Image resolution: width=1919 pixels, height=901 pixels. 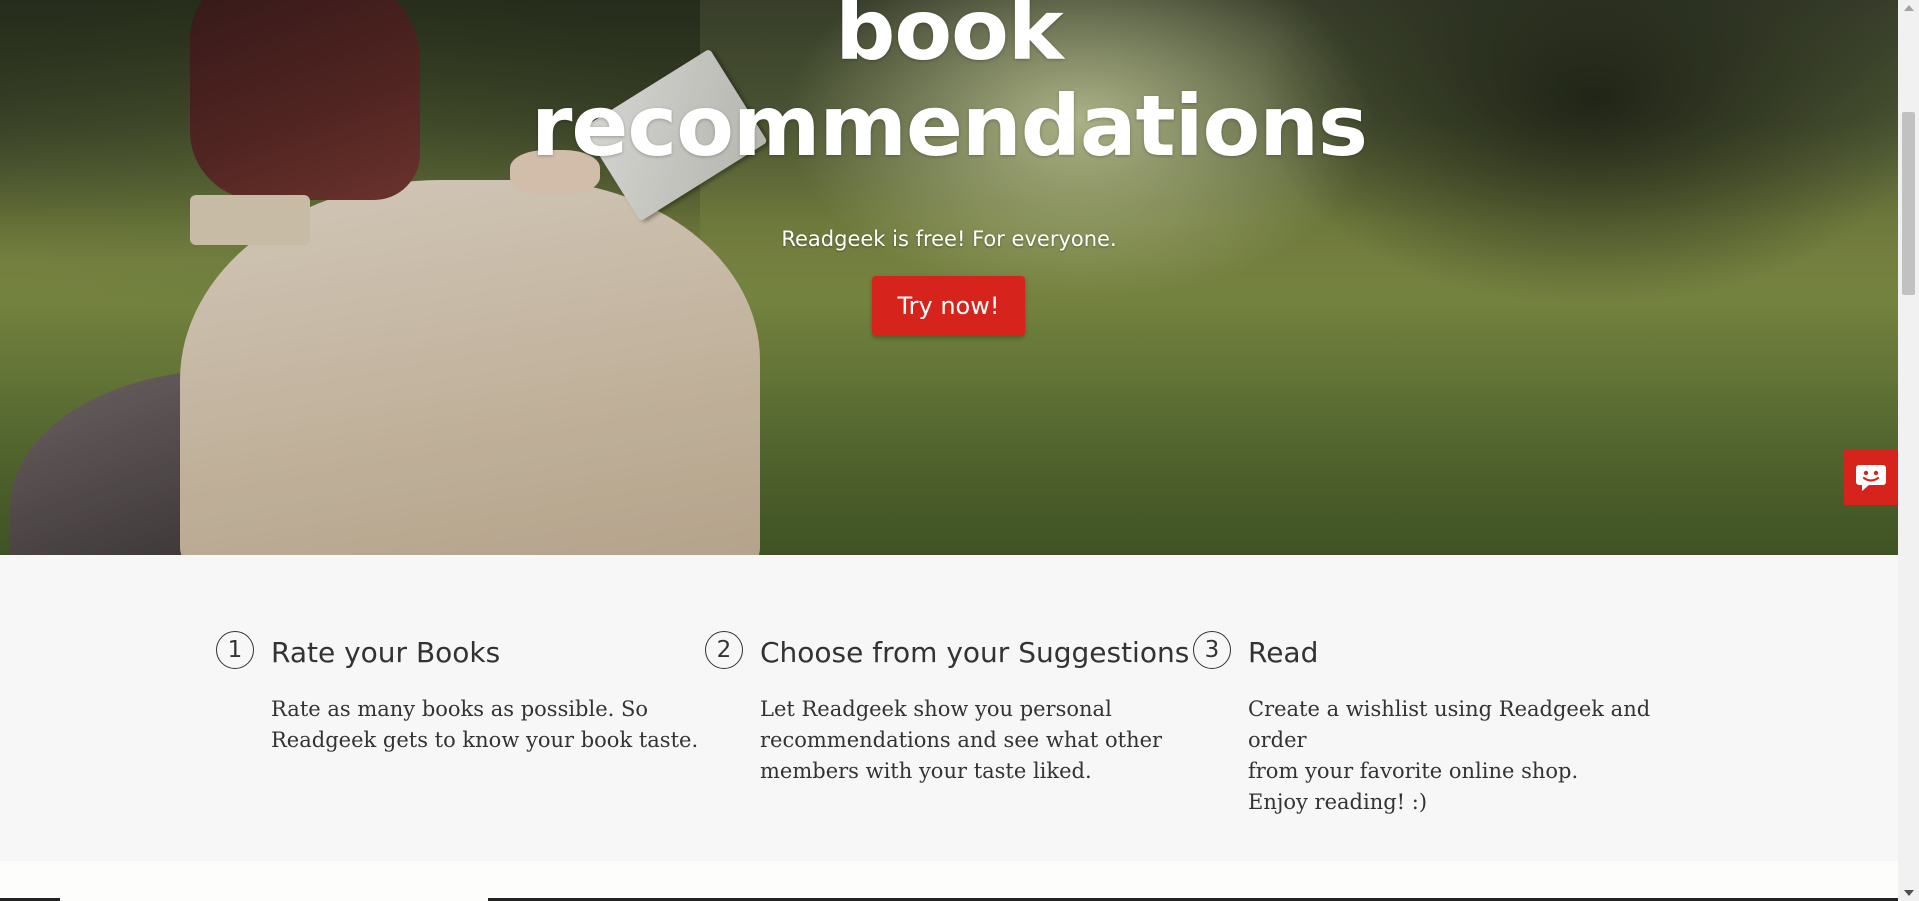 What do you see at coordinates (1283, 652) in the screenshot?
I see `step-title: Read` at bounding box center [1283, 652].